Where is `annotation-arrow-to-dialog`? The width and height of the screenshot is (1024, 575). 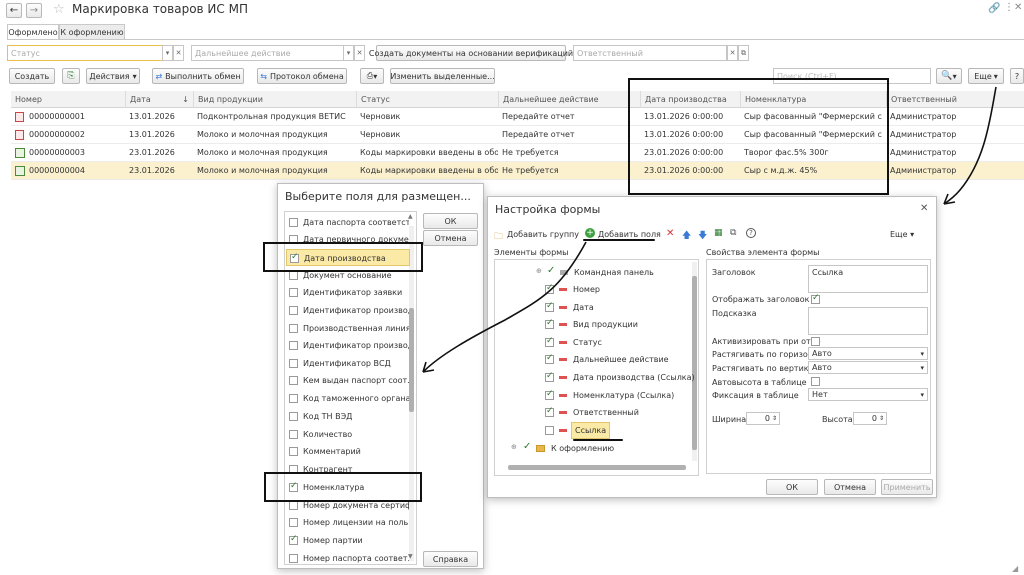 annotation-arrow-to-dialog is located at coordinates (970, 145).